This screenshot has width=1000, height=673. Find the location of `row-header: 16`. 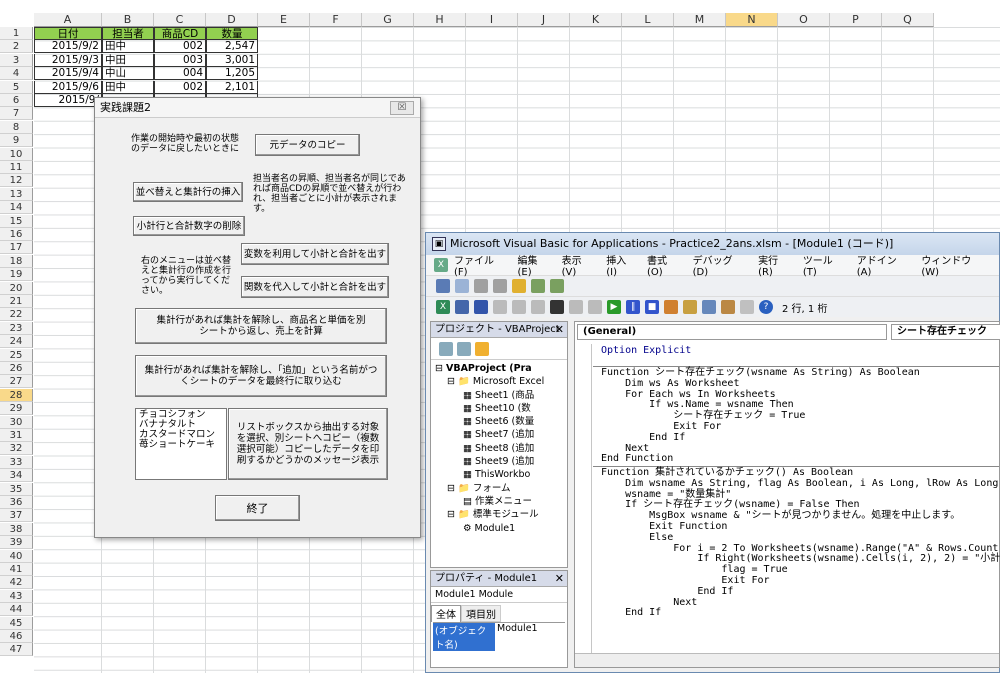

row-header: 16 is located at coordinates (16, 234).